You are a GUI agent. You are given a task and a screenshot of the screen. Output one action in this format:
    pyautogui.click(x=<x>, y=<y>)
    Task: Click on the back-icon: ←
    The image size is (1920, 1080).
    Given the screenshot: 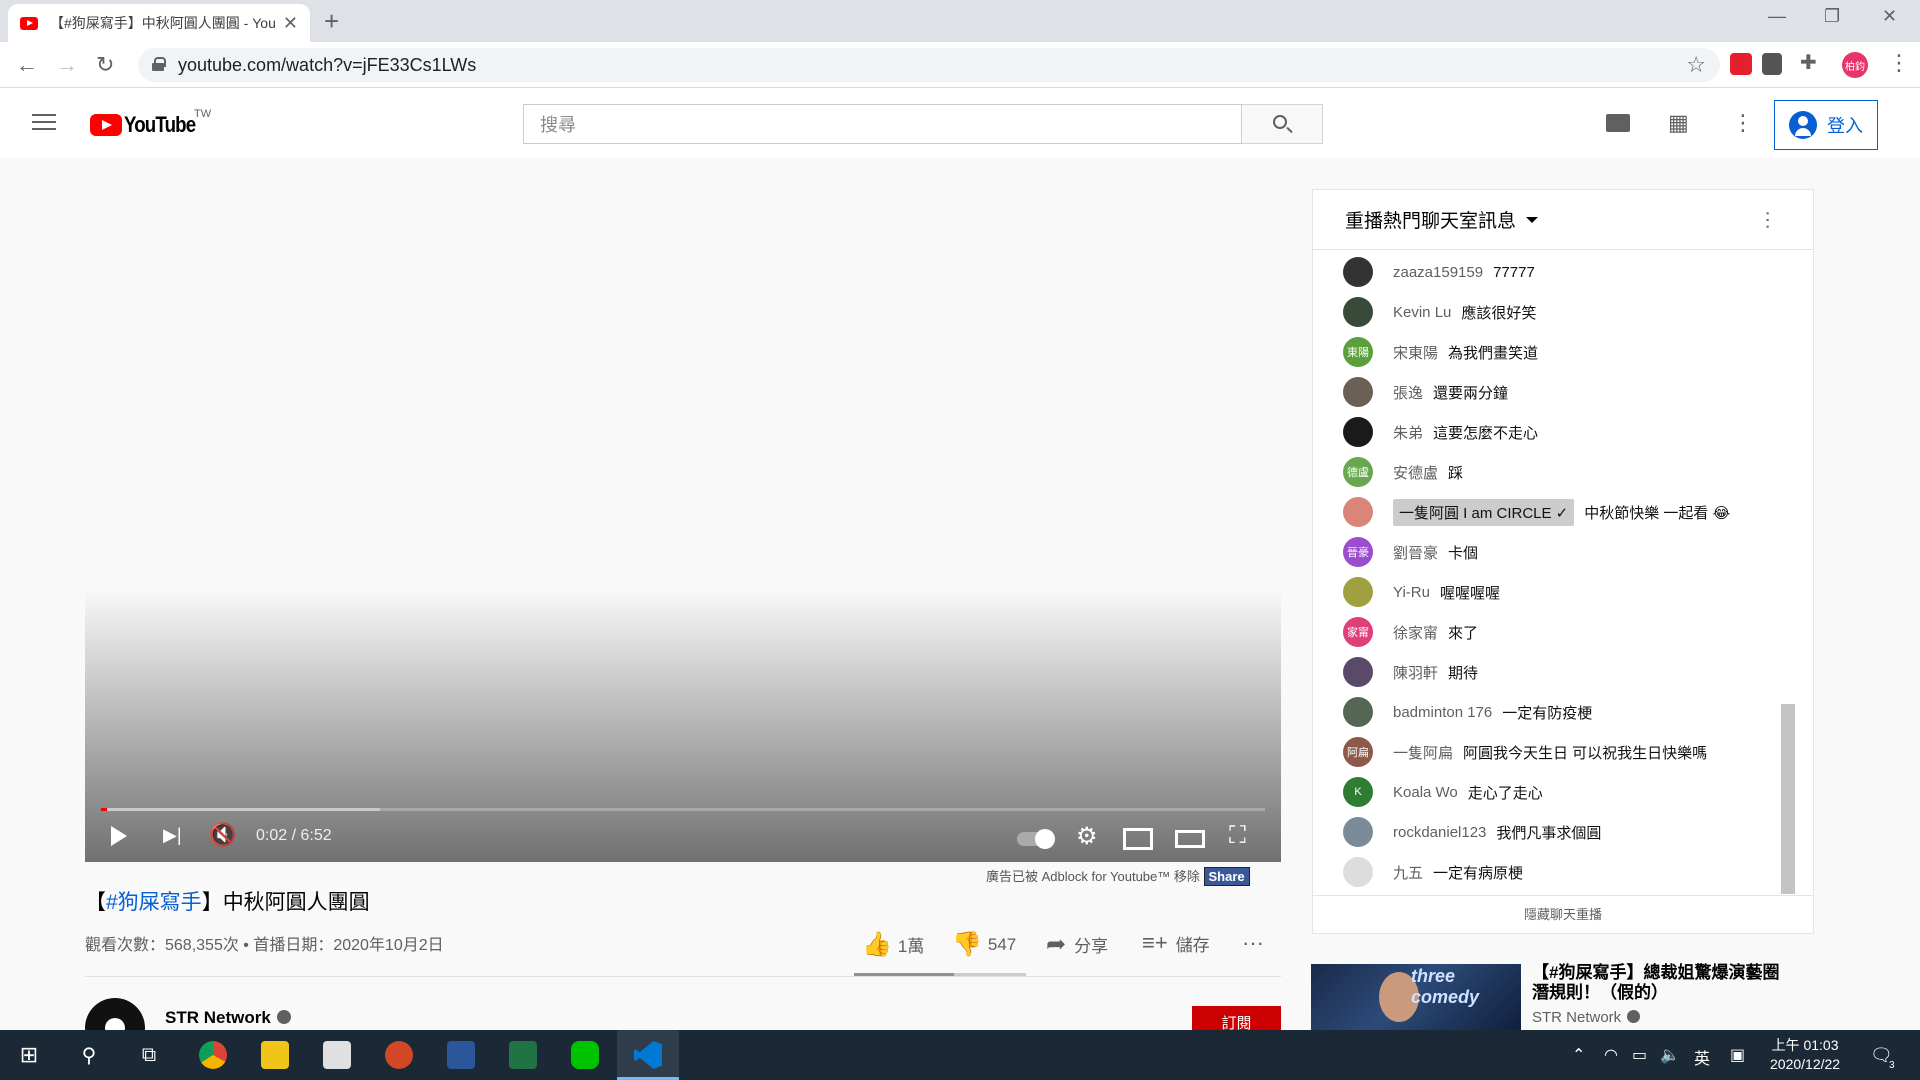 What is the action you would take?
    pyautogui.click(x=27, y=65)
    